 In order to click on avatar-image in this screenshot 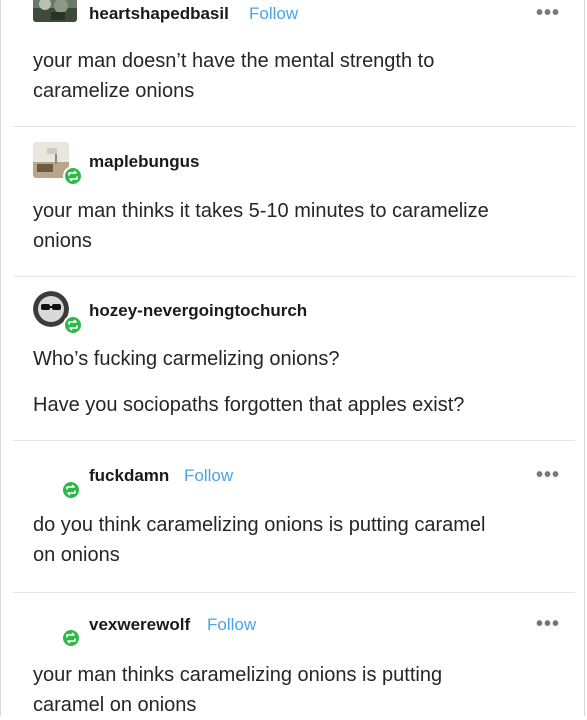, I will do `click(55, 11)`.